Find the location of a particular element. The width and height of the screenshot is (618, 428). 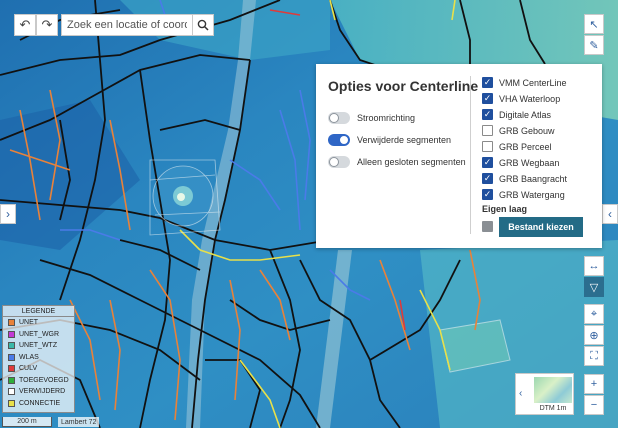

globe-button: ⊕ is located at coordinates (594, 335).